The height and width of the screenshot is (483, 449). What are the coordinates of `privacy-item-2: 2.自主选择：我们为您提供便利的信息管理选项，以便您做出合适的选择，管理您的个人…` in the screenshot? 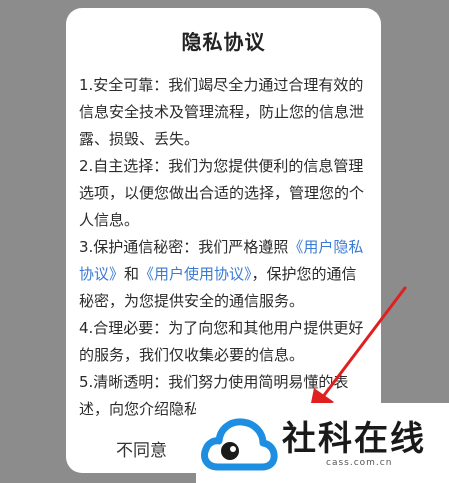 It's located at (222, 193).